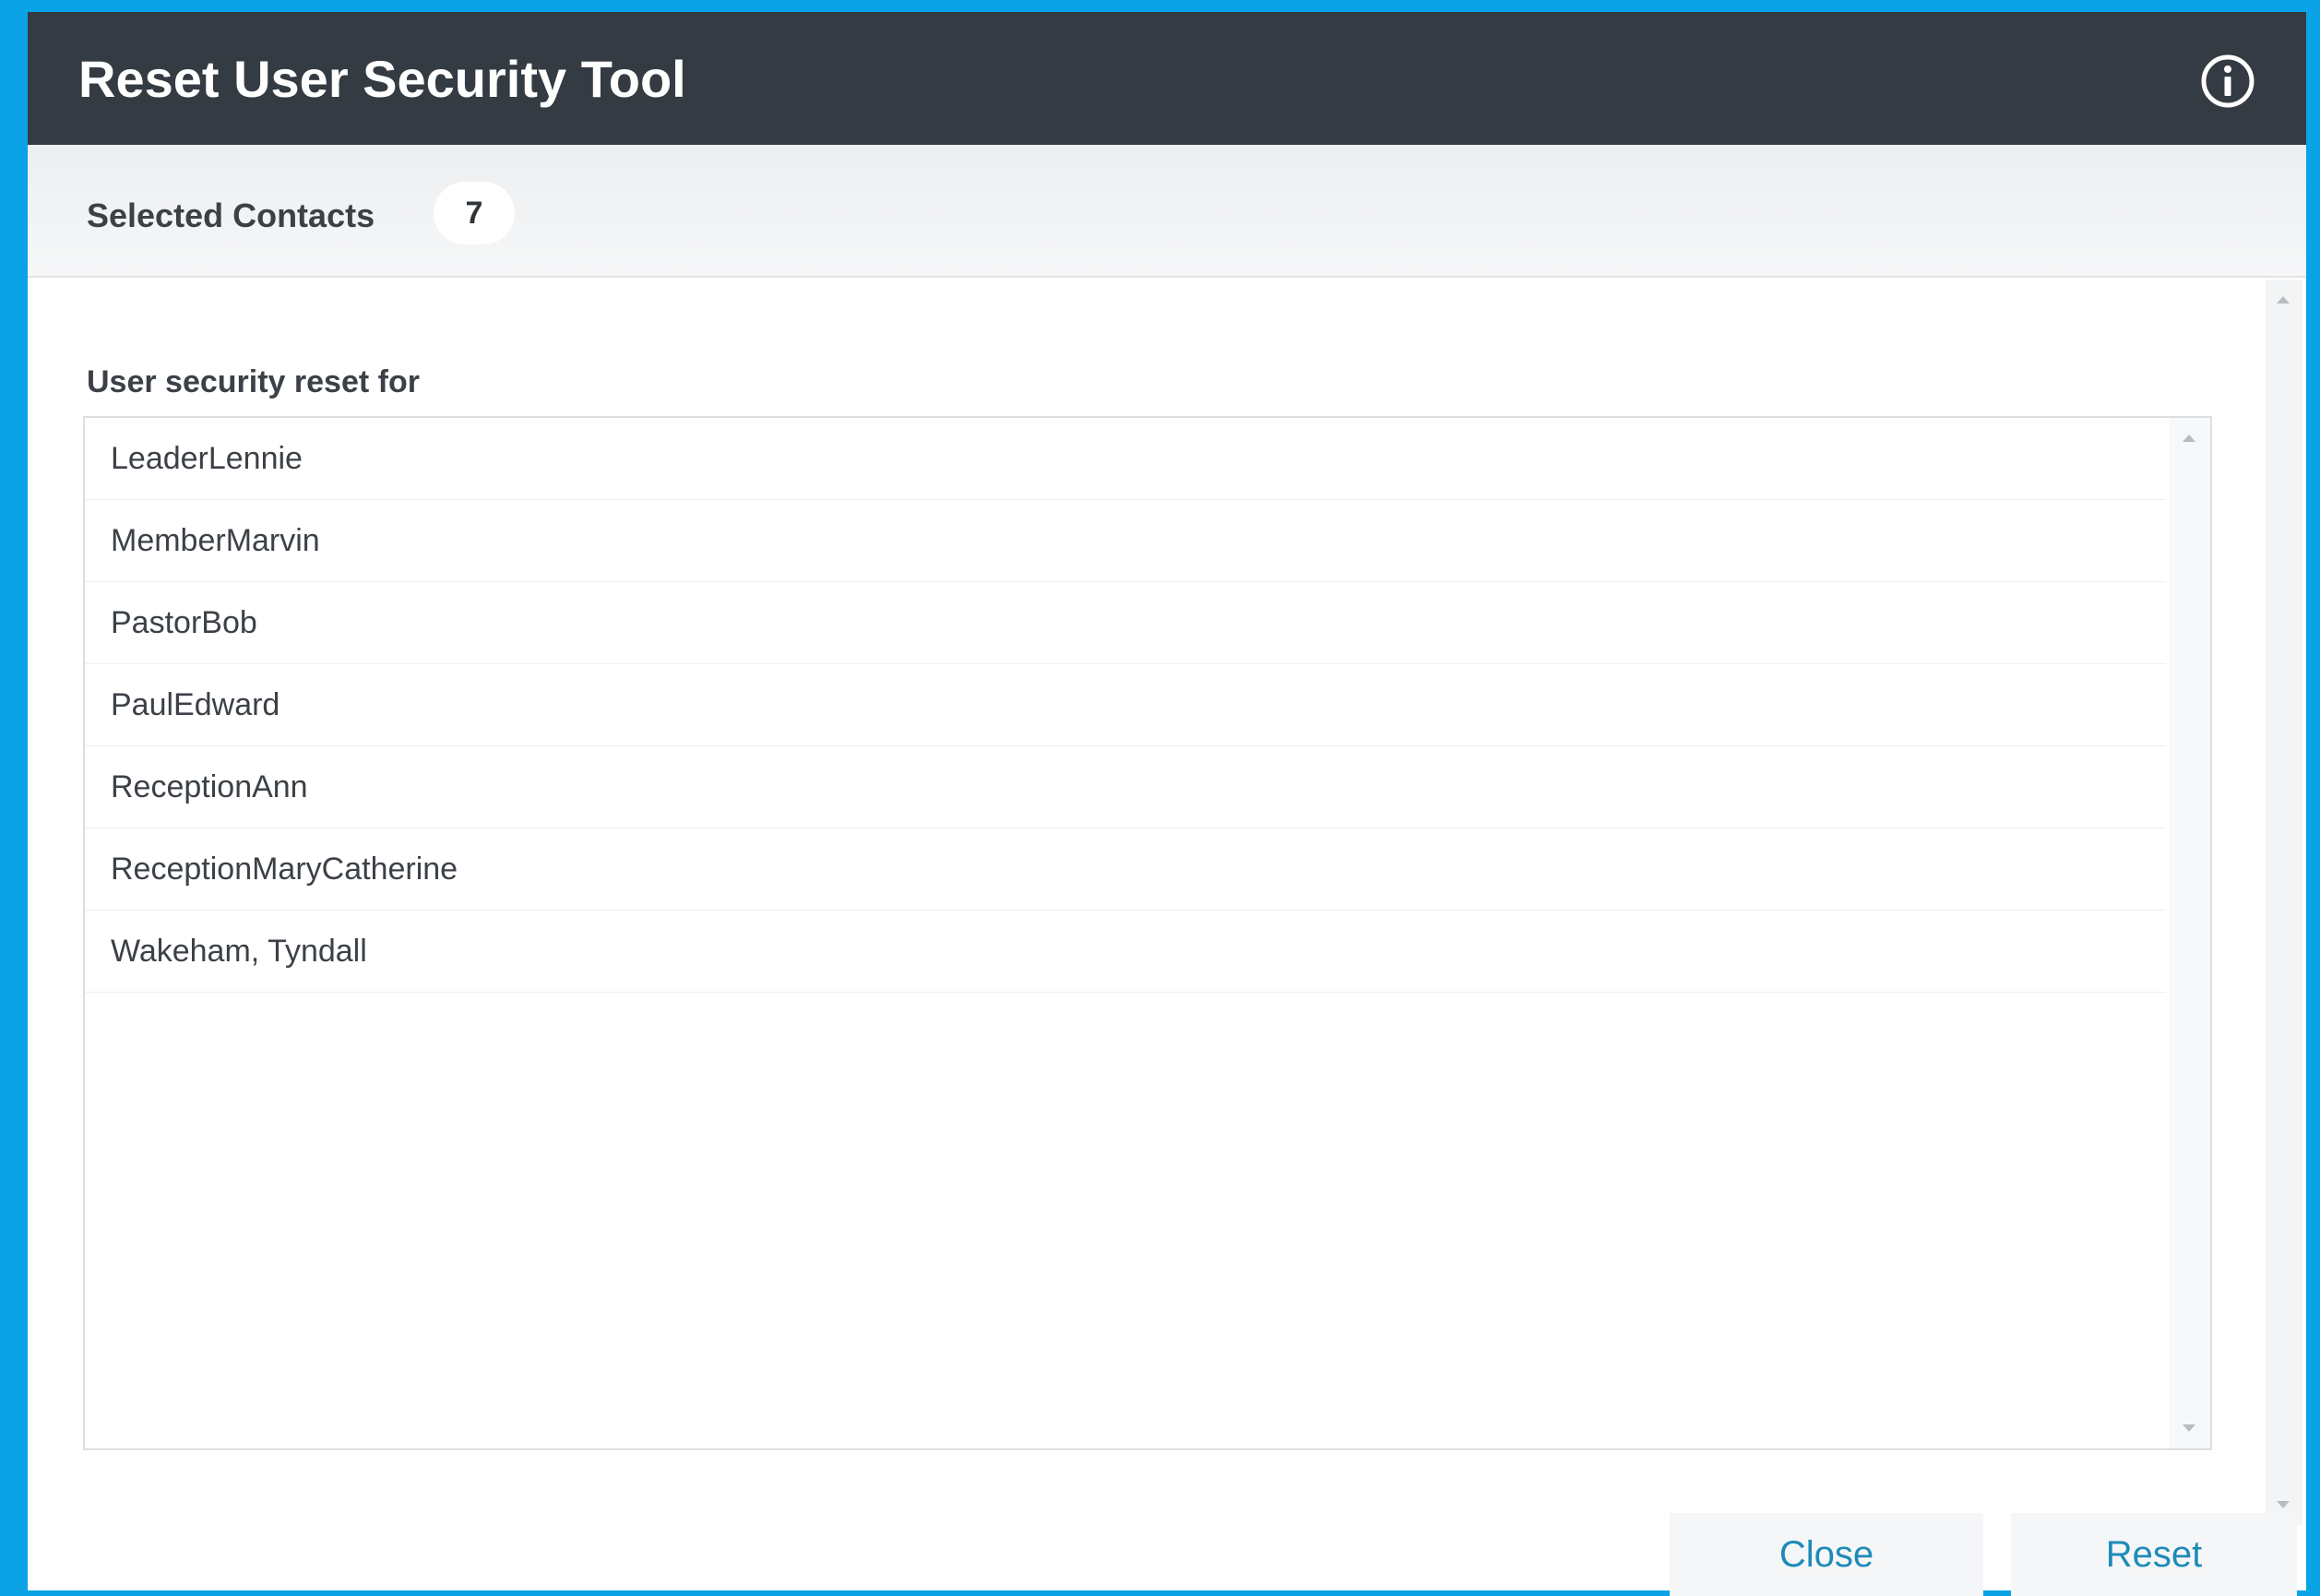 This screenshot has height=1596, width=2320. I want to click on info-icon, so click(2227, 81).